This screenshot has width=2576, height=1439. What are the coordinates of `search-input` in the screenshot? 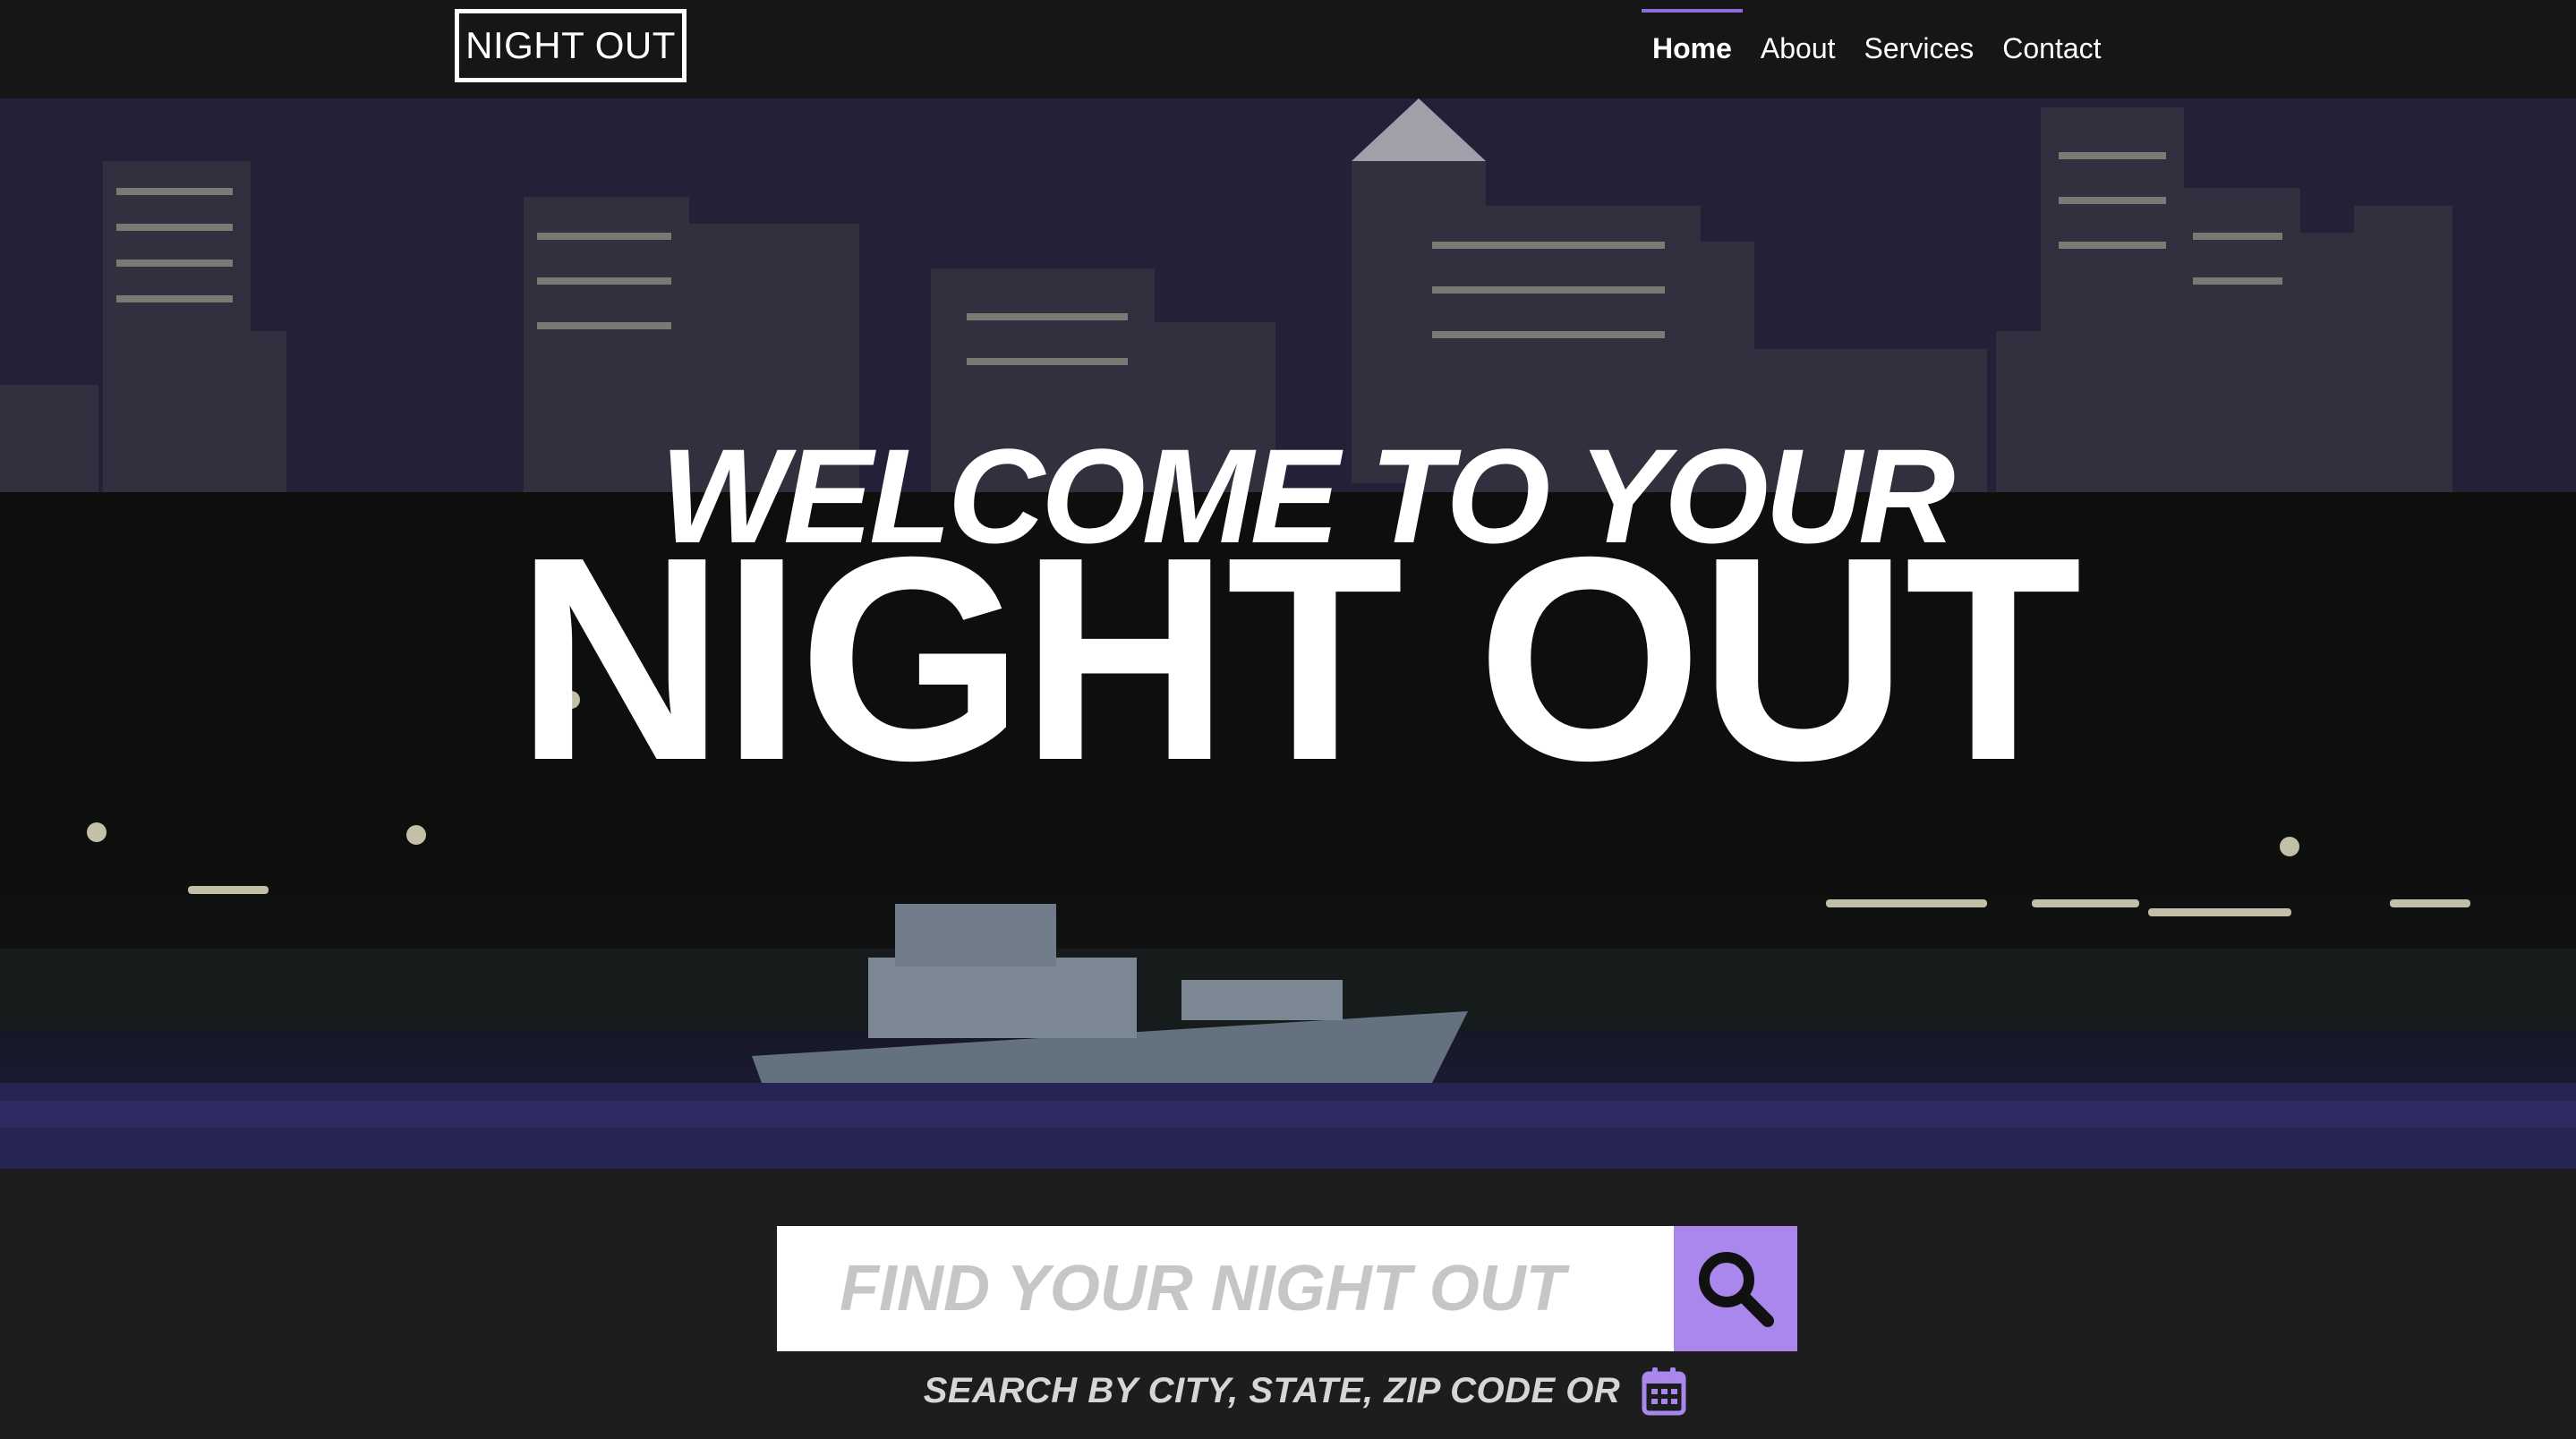 It's located at (1225, 1288).